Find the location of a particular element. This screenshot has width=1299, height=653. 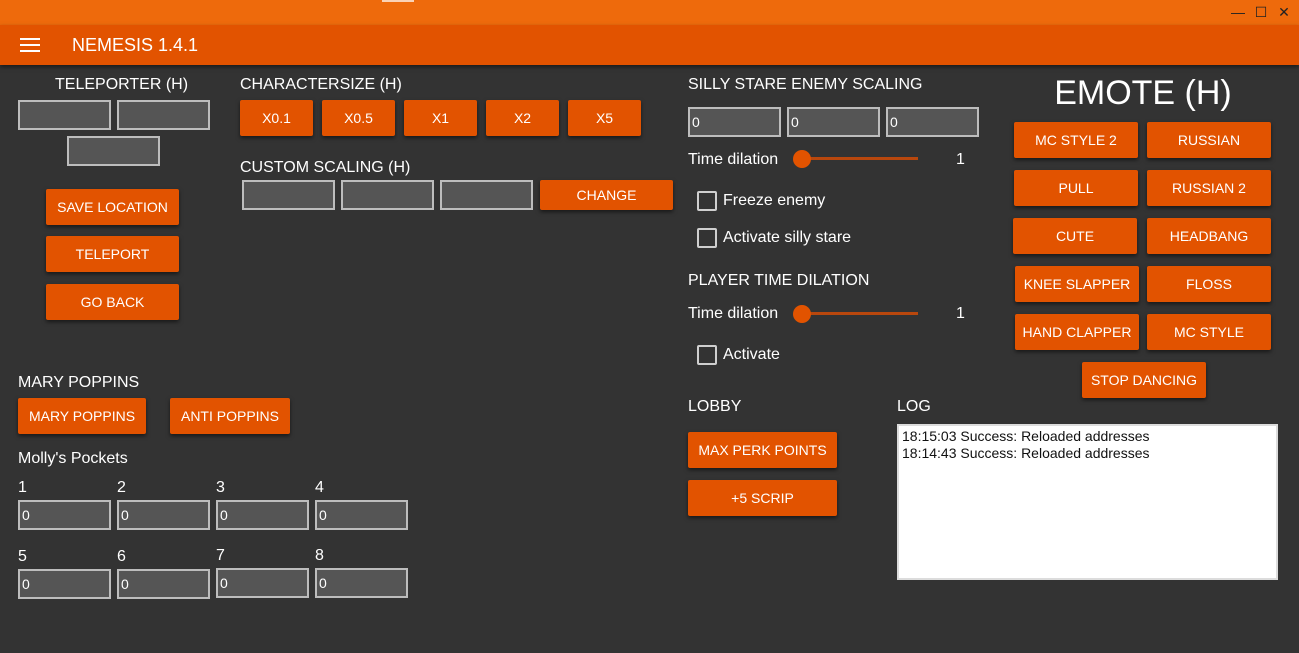

silly-stare-time-dilation-thumb is located at coordinates (802, 159).